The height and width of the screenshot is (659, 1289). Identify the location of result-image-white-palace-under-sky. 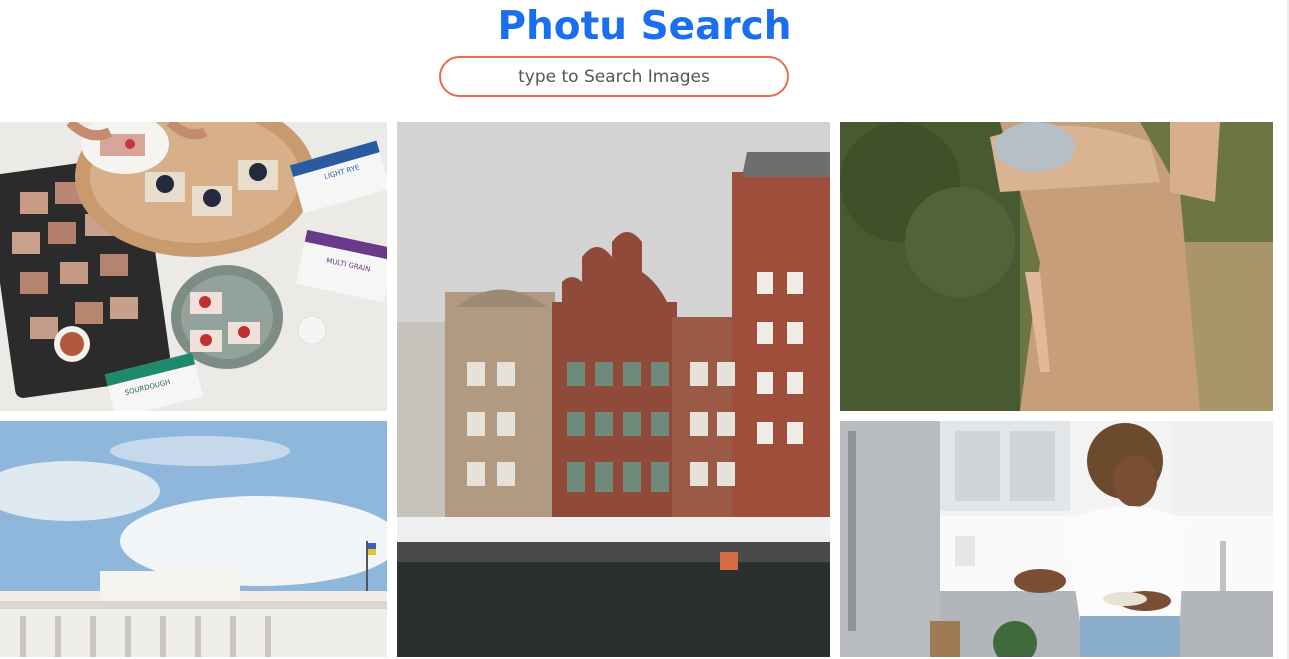
(193, 539).